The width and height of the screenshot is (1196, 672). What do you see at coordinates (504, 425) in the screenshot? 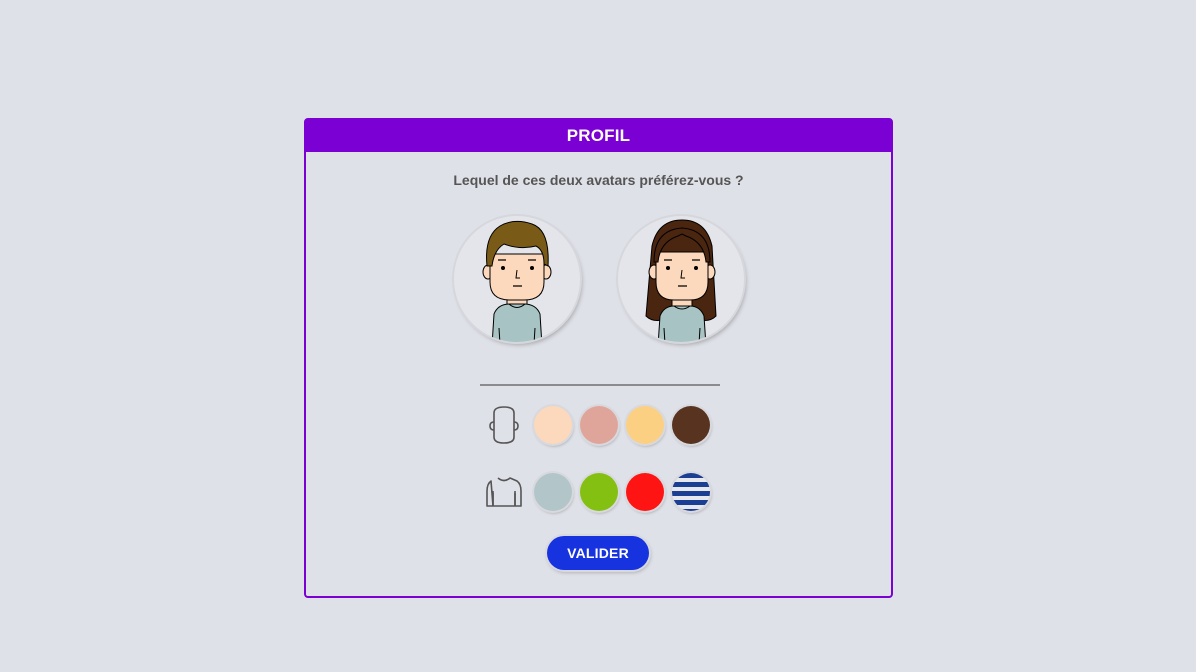
I see `head-outline-icon` at bounding box center [504, 425].